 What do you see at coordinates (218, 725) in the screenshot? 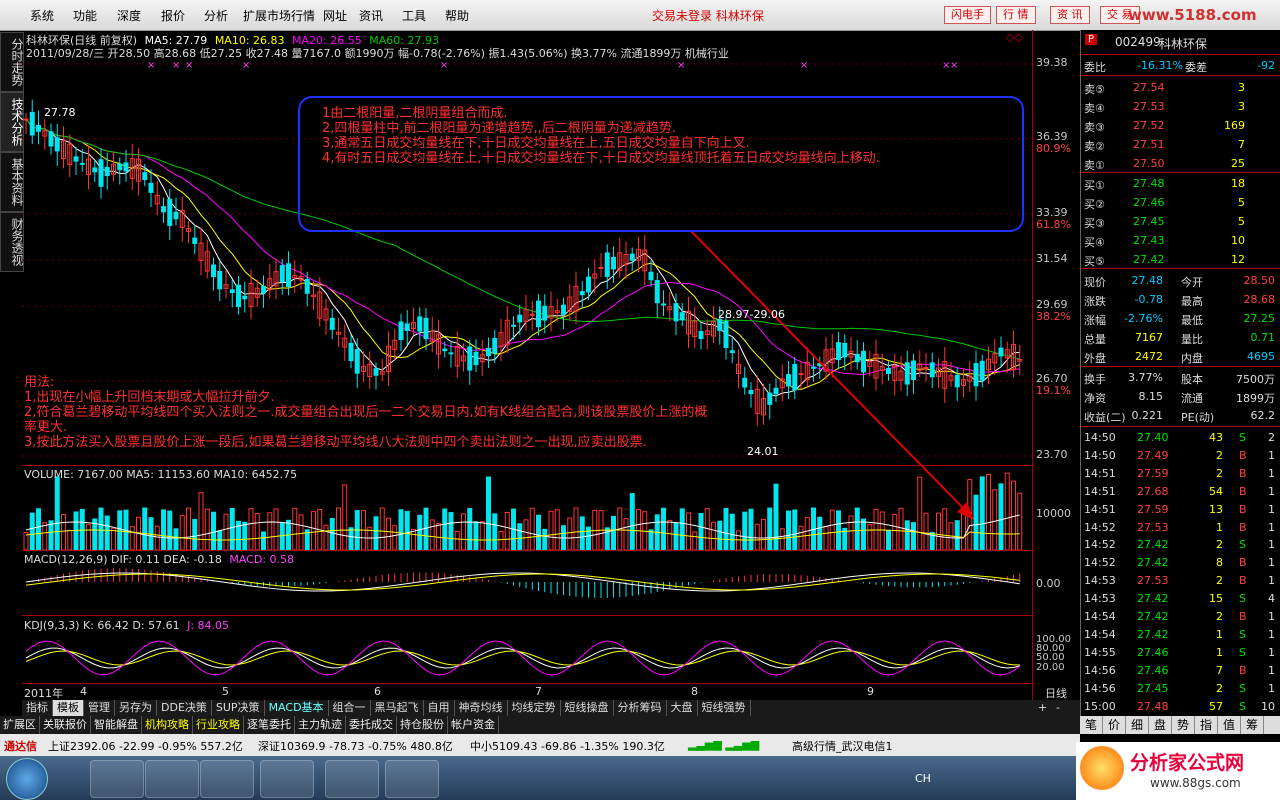
I see `tab-industry: 行业攻略` at bounding box center [218, 725].